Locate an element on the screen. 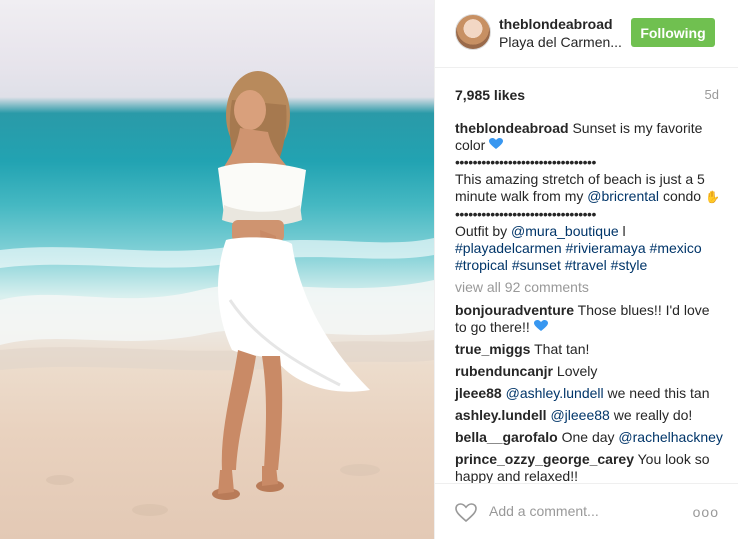  hashtag-link: #rivieramaya is located at coordinates (606, 248).